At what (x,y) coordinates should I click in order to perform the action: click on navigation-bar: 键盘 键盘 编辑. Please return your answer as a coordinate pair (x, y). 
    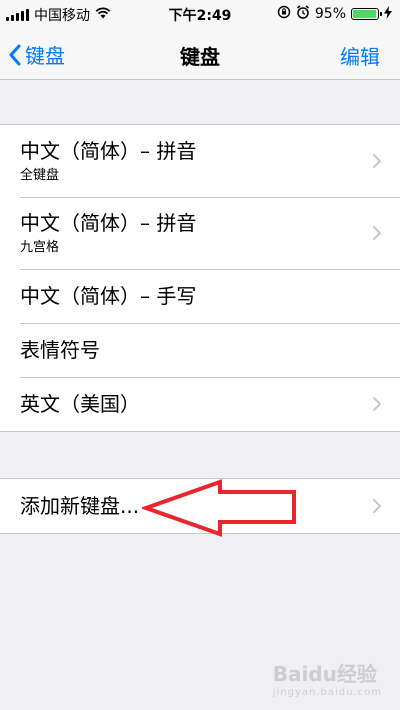
    Looking at the image, I should click on (200, 54).